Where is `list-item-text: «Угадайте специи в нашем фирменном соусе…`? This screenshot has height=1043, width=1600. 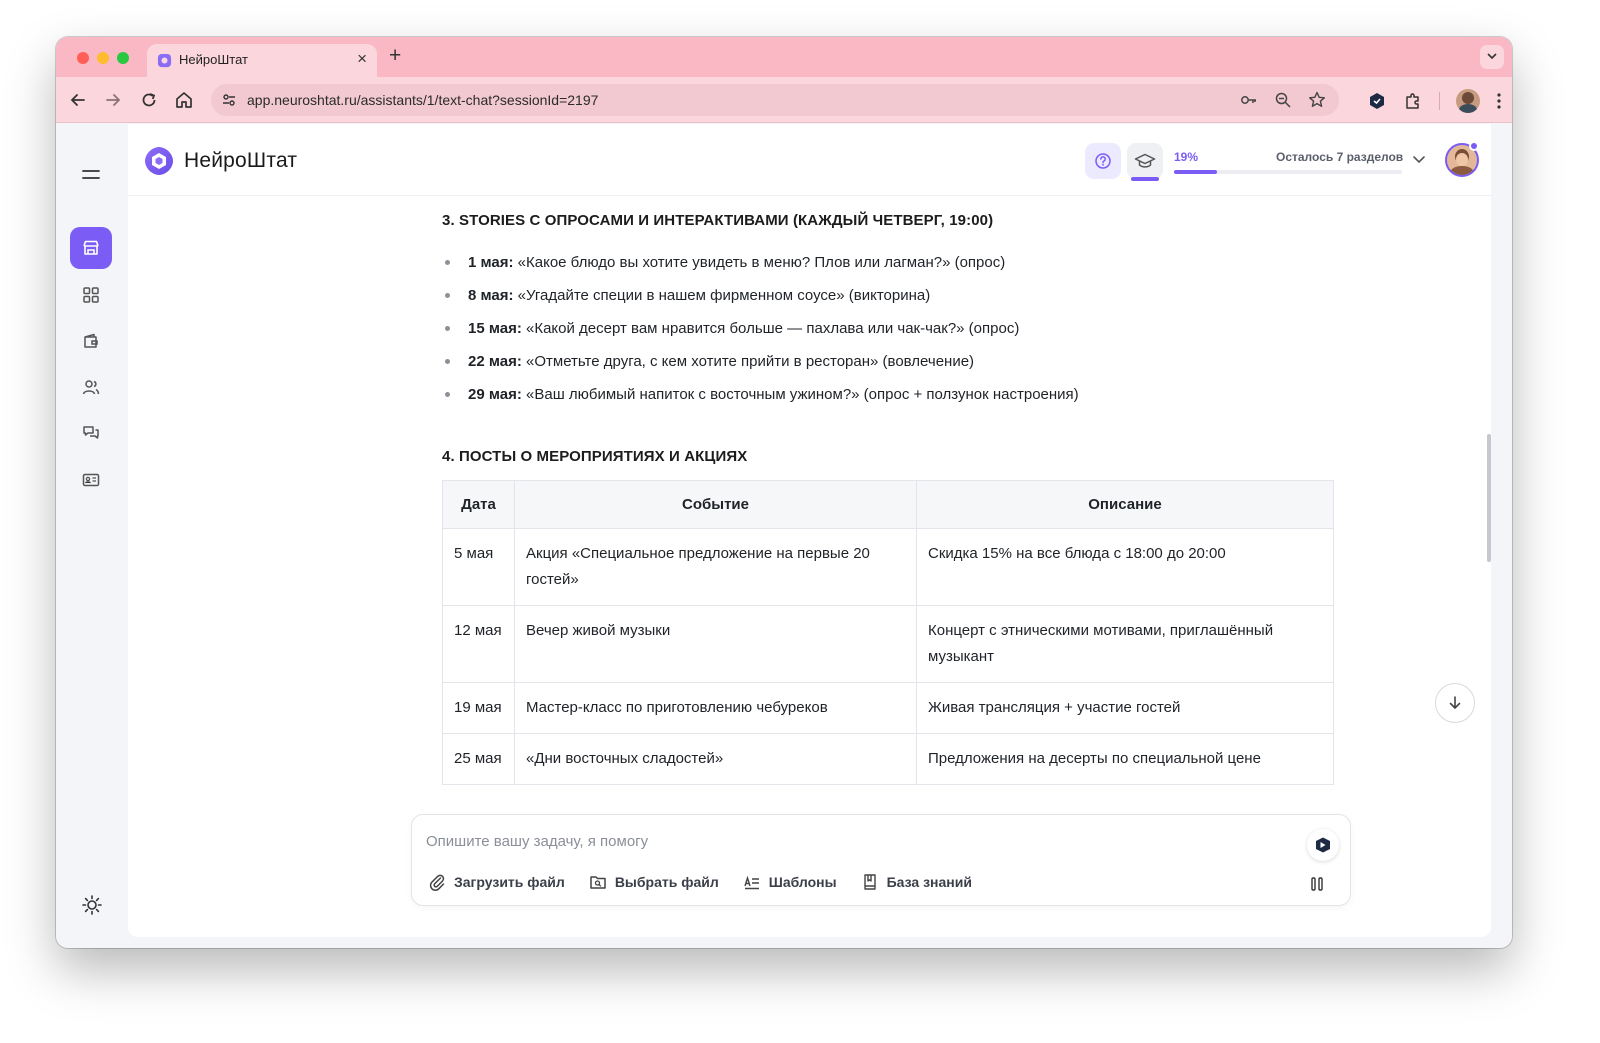
list-item-text: «Угадайте специи в нашем фирменном соусе… is located at coordinates (722, 295).